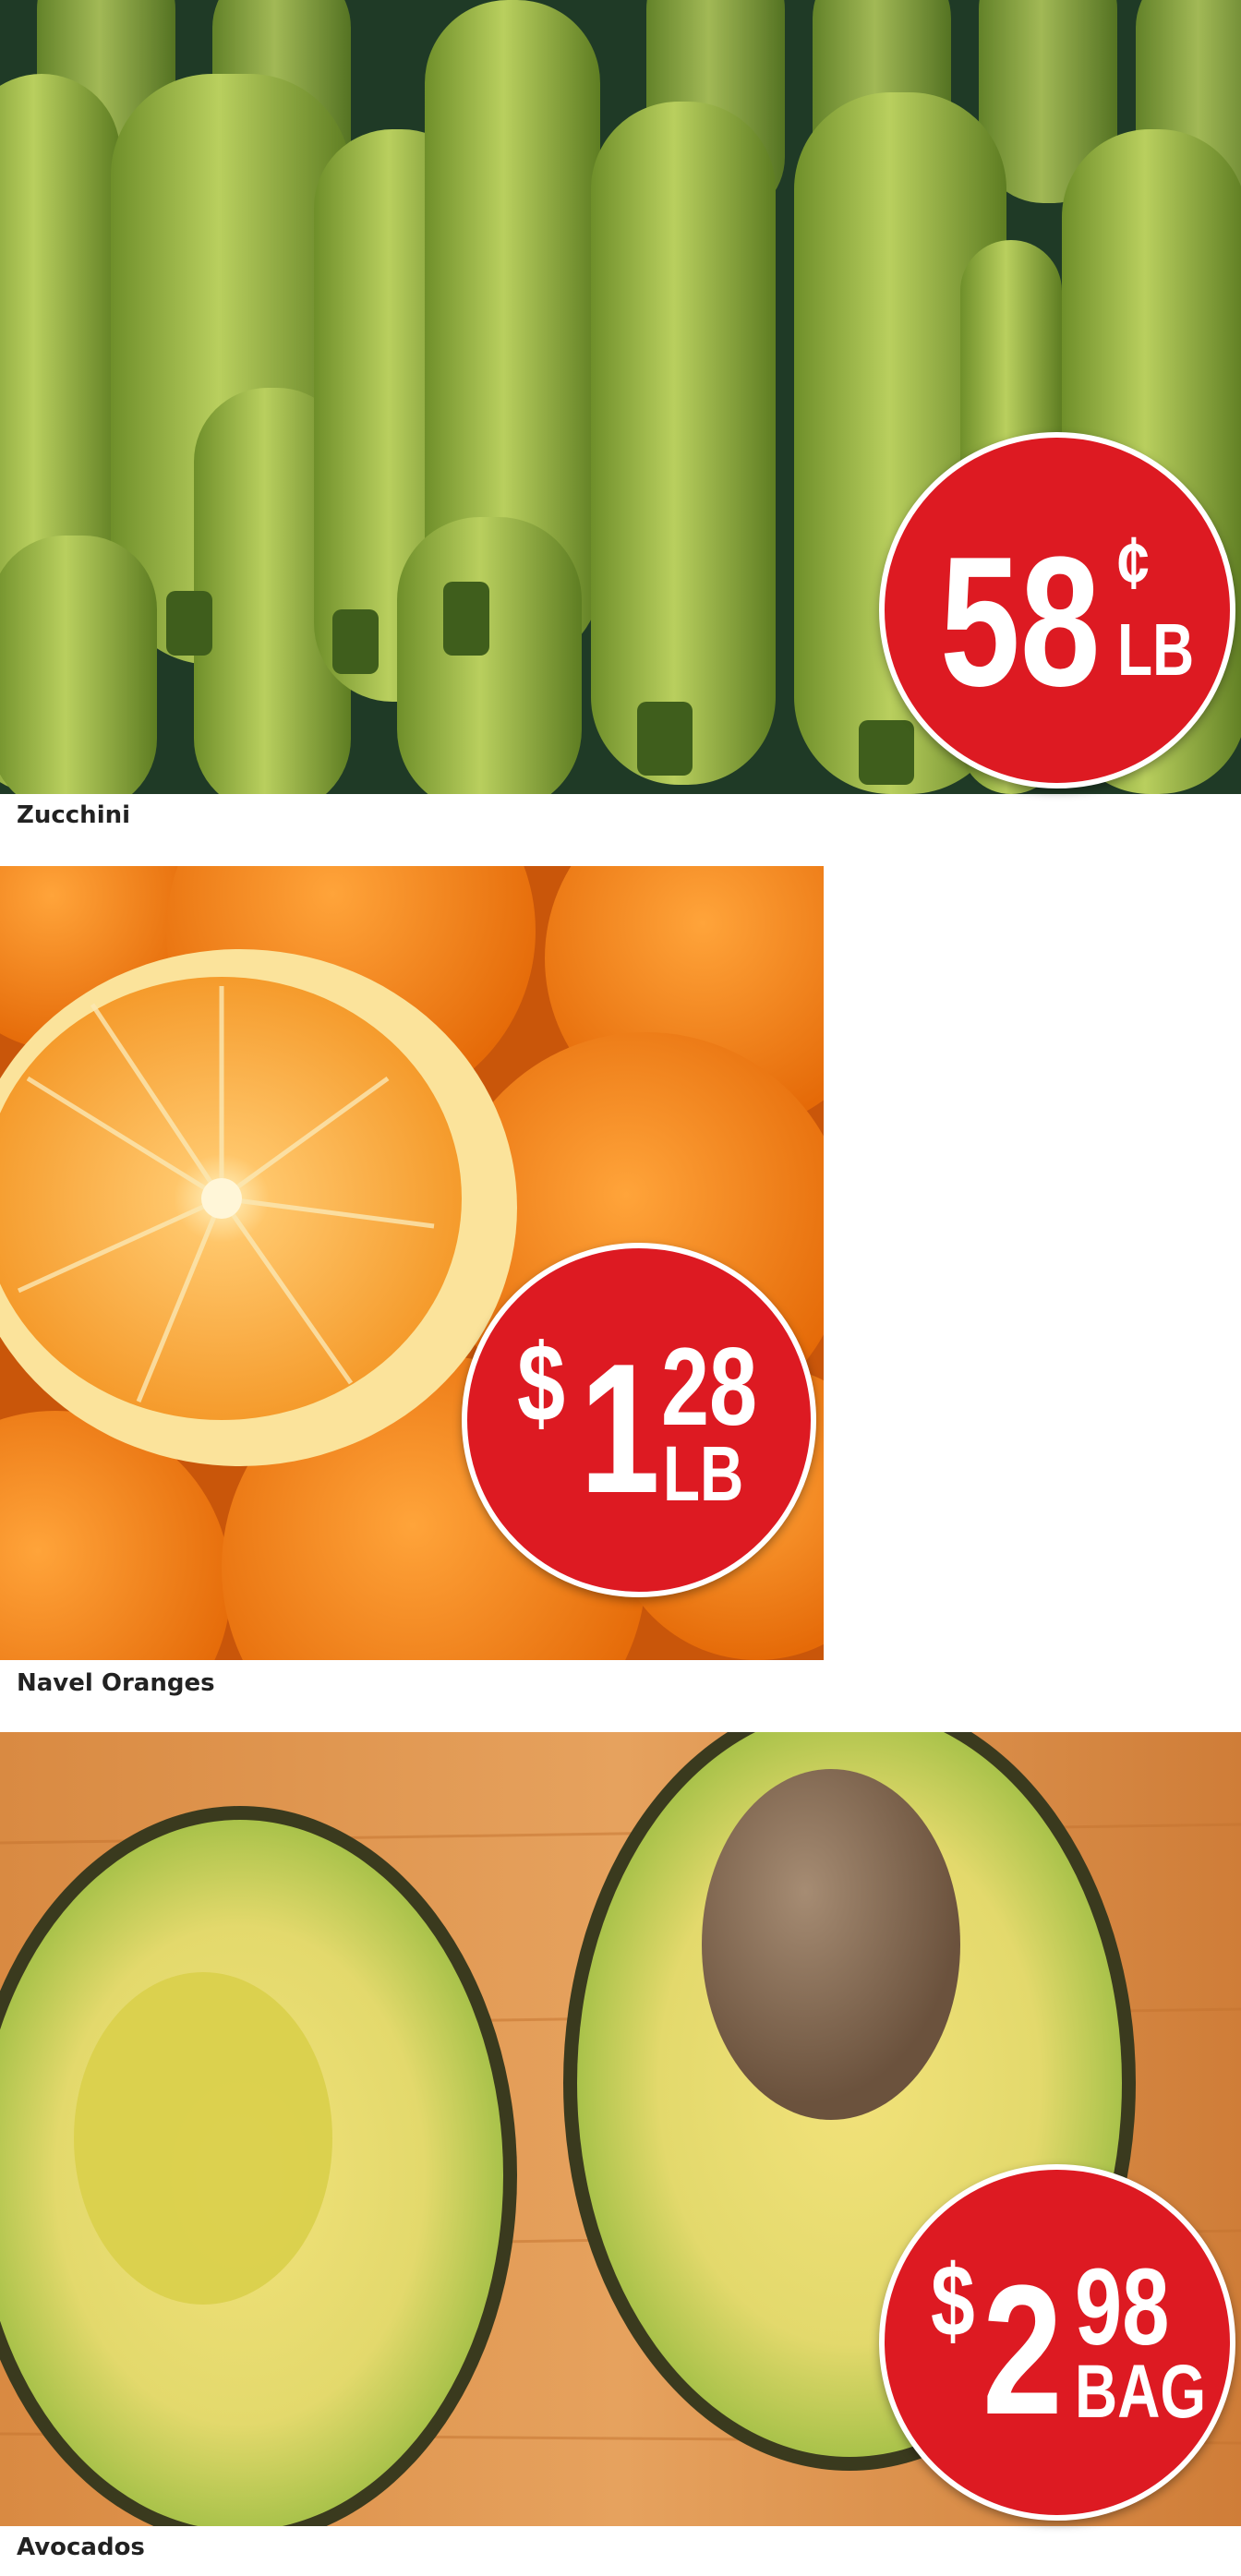 Image resolution: width=1241 pixels, height=2576 pixels. Describe the element at coordinates (1133, 563) in the screenshot. I see `cents-symbol: ¢` at that location.